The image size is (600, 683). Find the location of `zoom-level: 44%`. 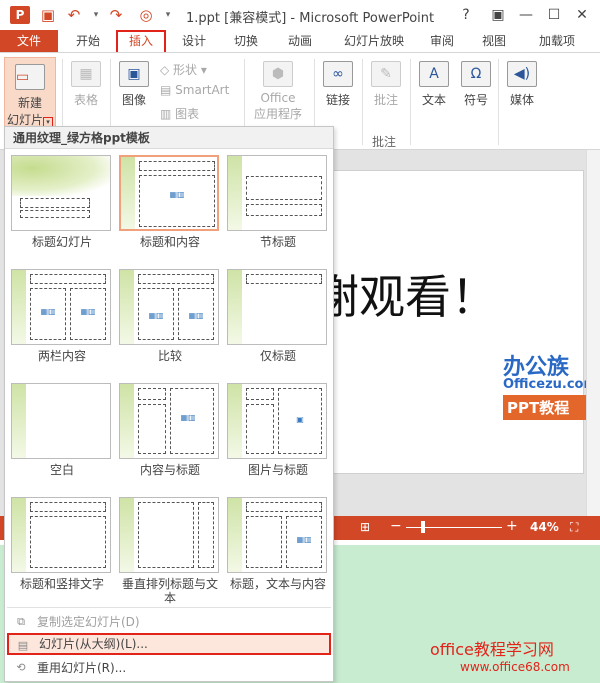

zoom-level: 44% is located at coordinates (544, 527).